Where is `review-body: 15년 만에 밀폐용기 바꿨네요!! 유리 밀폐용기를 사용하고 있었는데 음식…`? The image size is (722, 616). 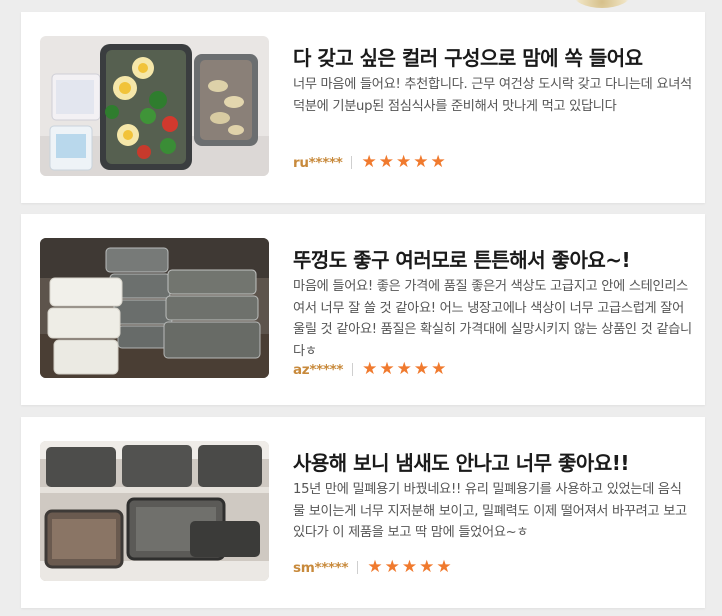
review-body: 15년 만에 밀폐용기 바꿨네요!! 유리 밀폐용기를 사용하고 있었는데 음식… is located at coordinates (490, 511).